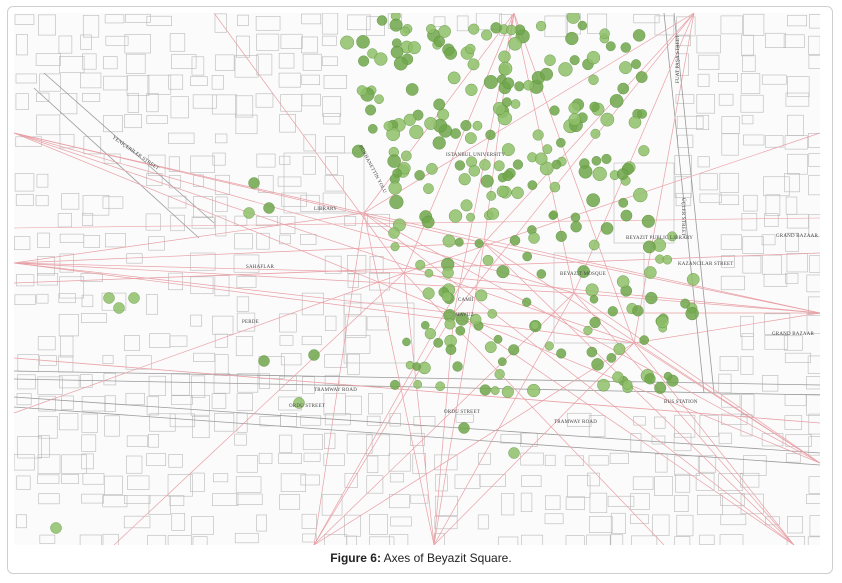 The width and height of the screenshot is (842, 583). What do you see at coordinates (465, 315) in the screenshot?
I see `label-havuz: HAVUZ` at bounding box center [465, 315].